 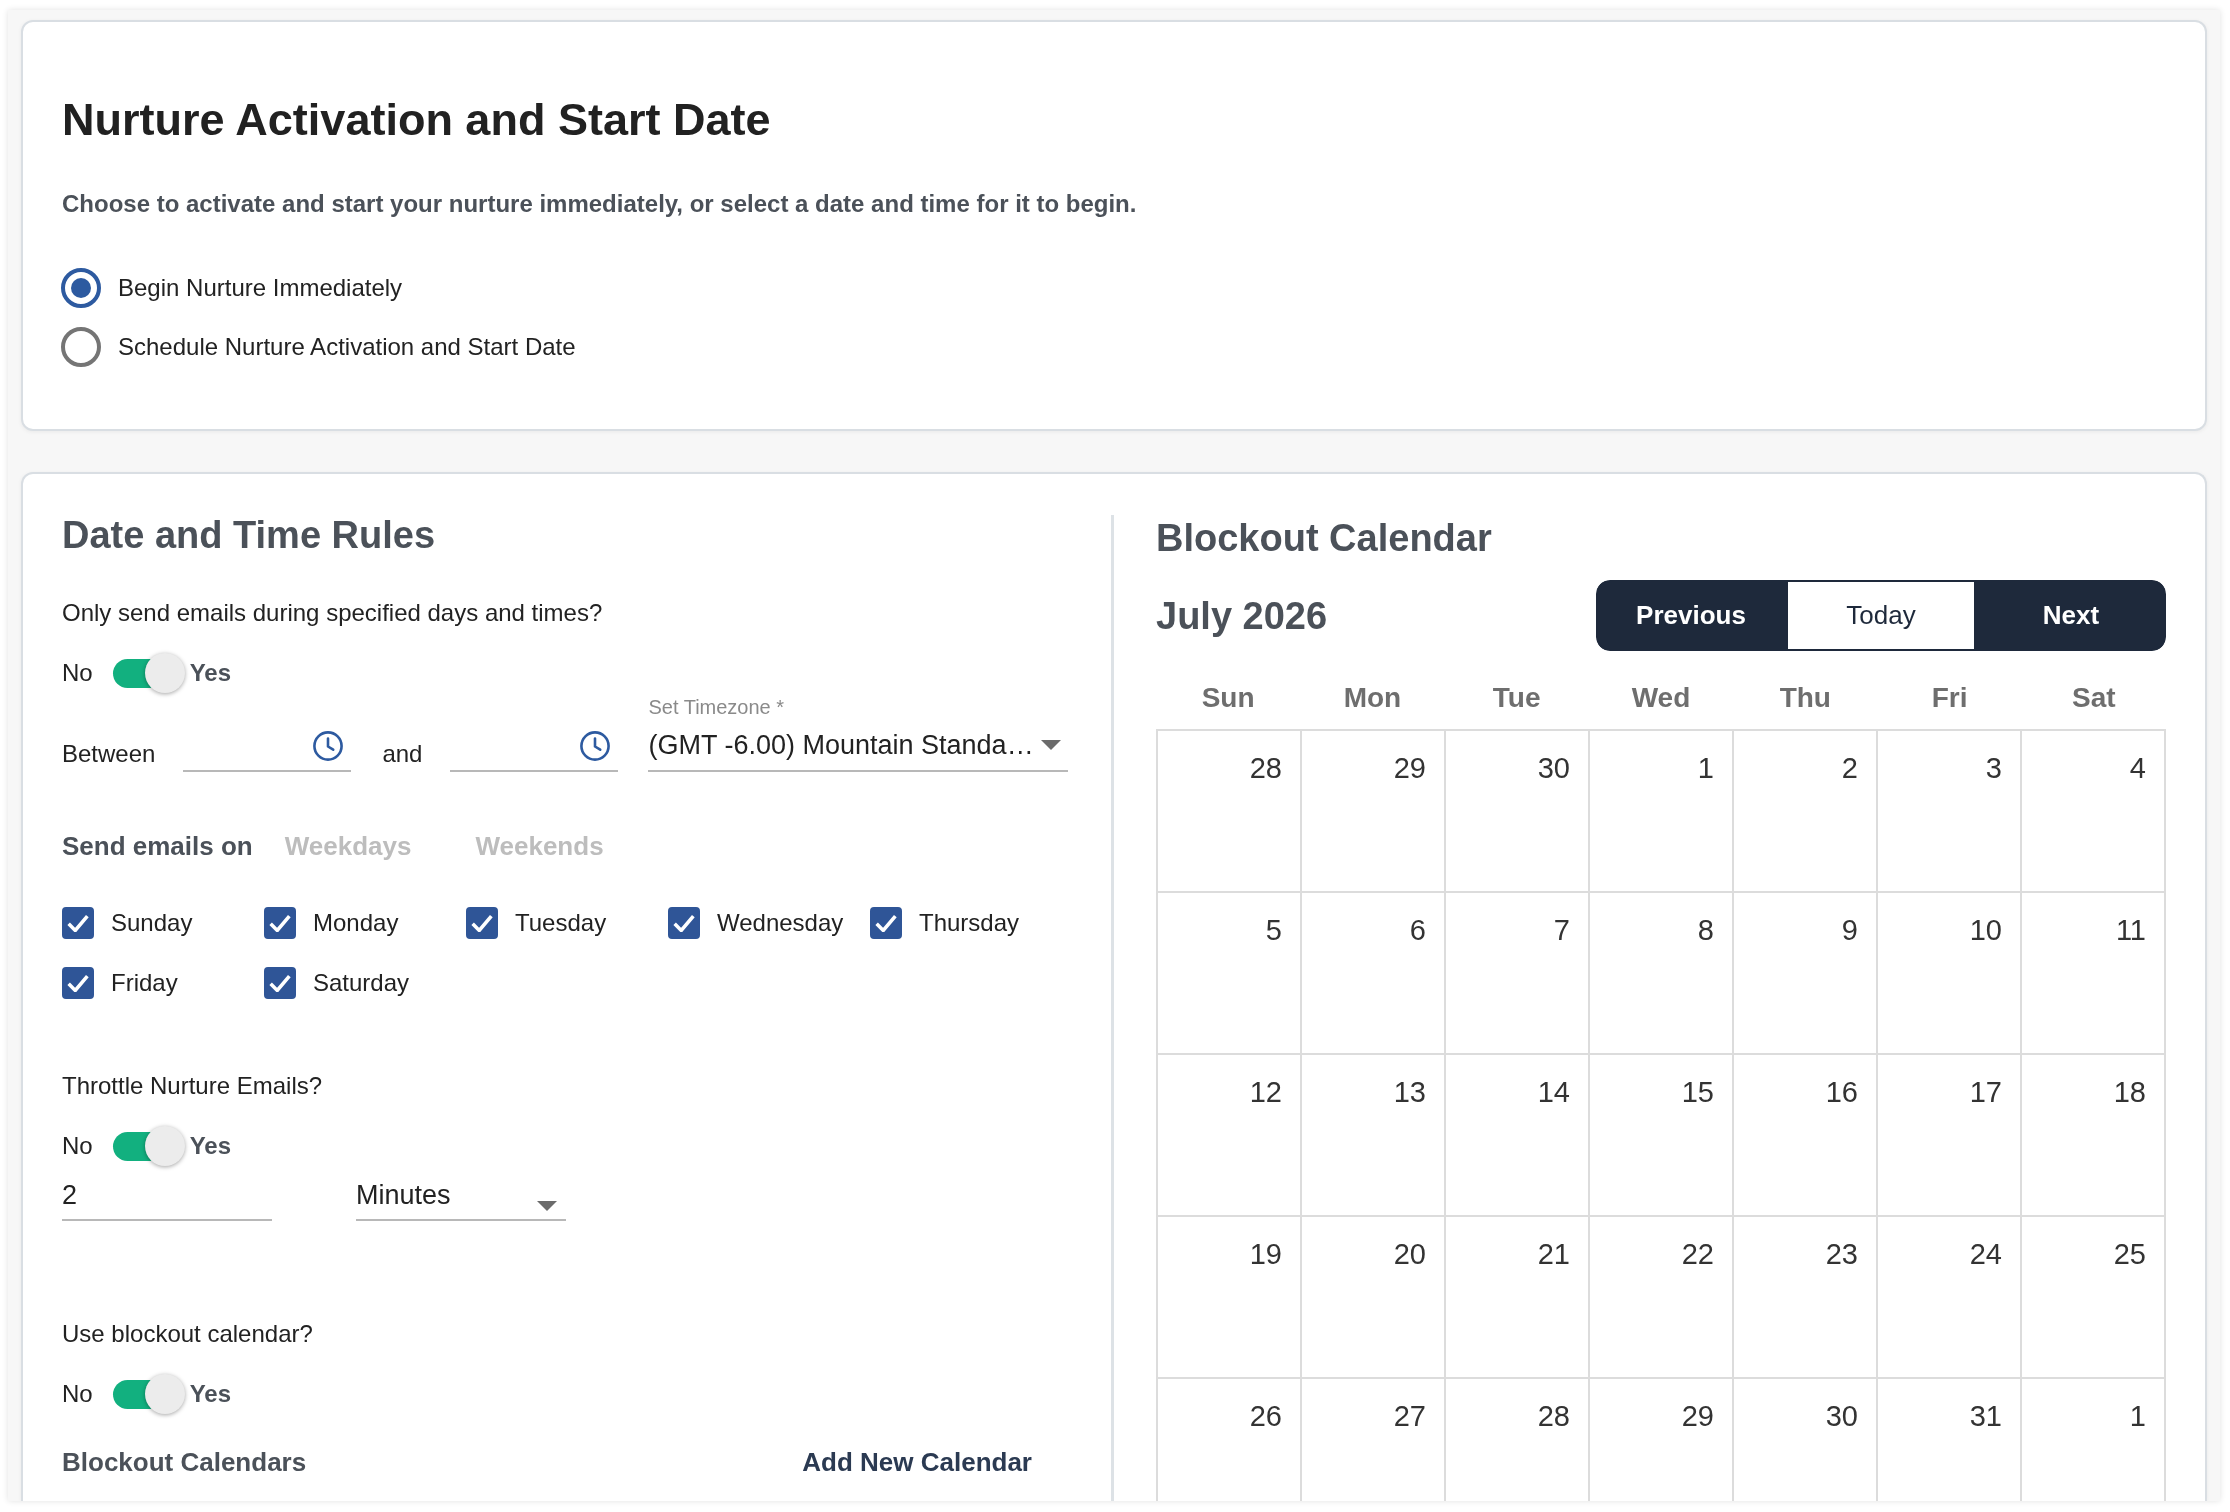 I want to click on calendar-day-cell: 23, so click(x=1806, y=1298).